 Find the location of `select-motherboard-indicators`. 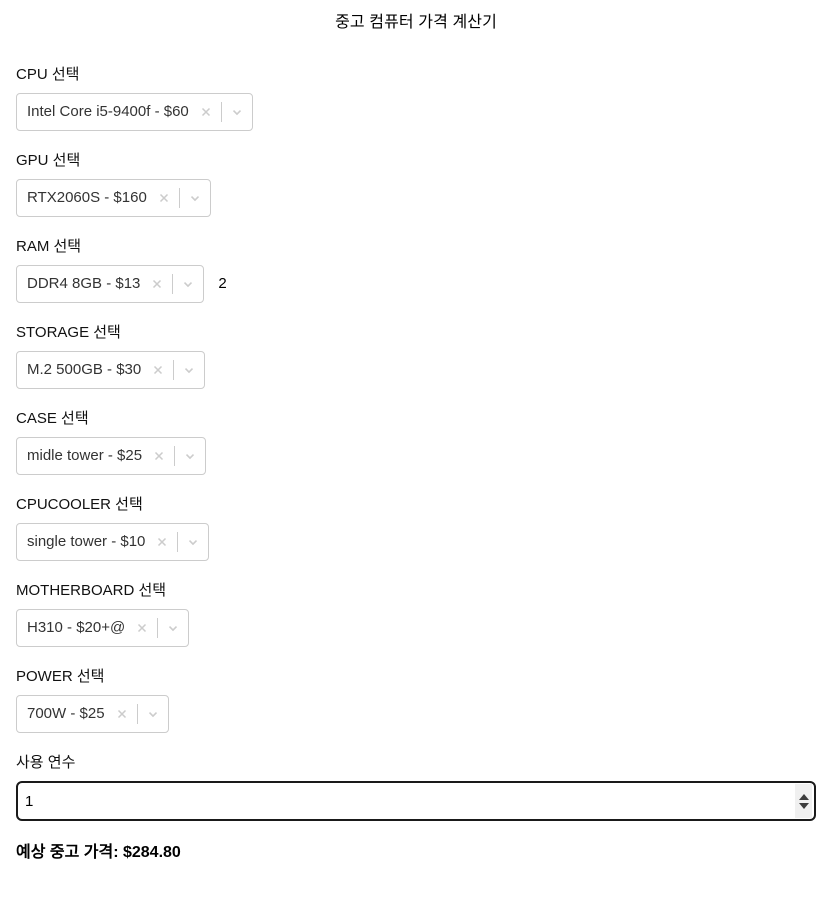

select-motherboard-indicators is located at coordinates (157, 628).